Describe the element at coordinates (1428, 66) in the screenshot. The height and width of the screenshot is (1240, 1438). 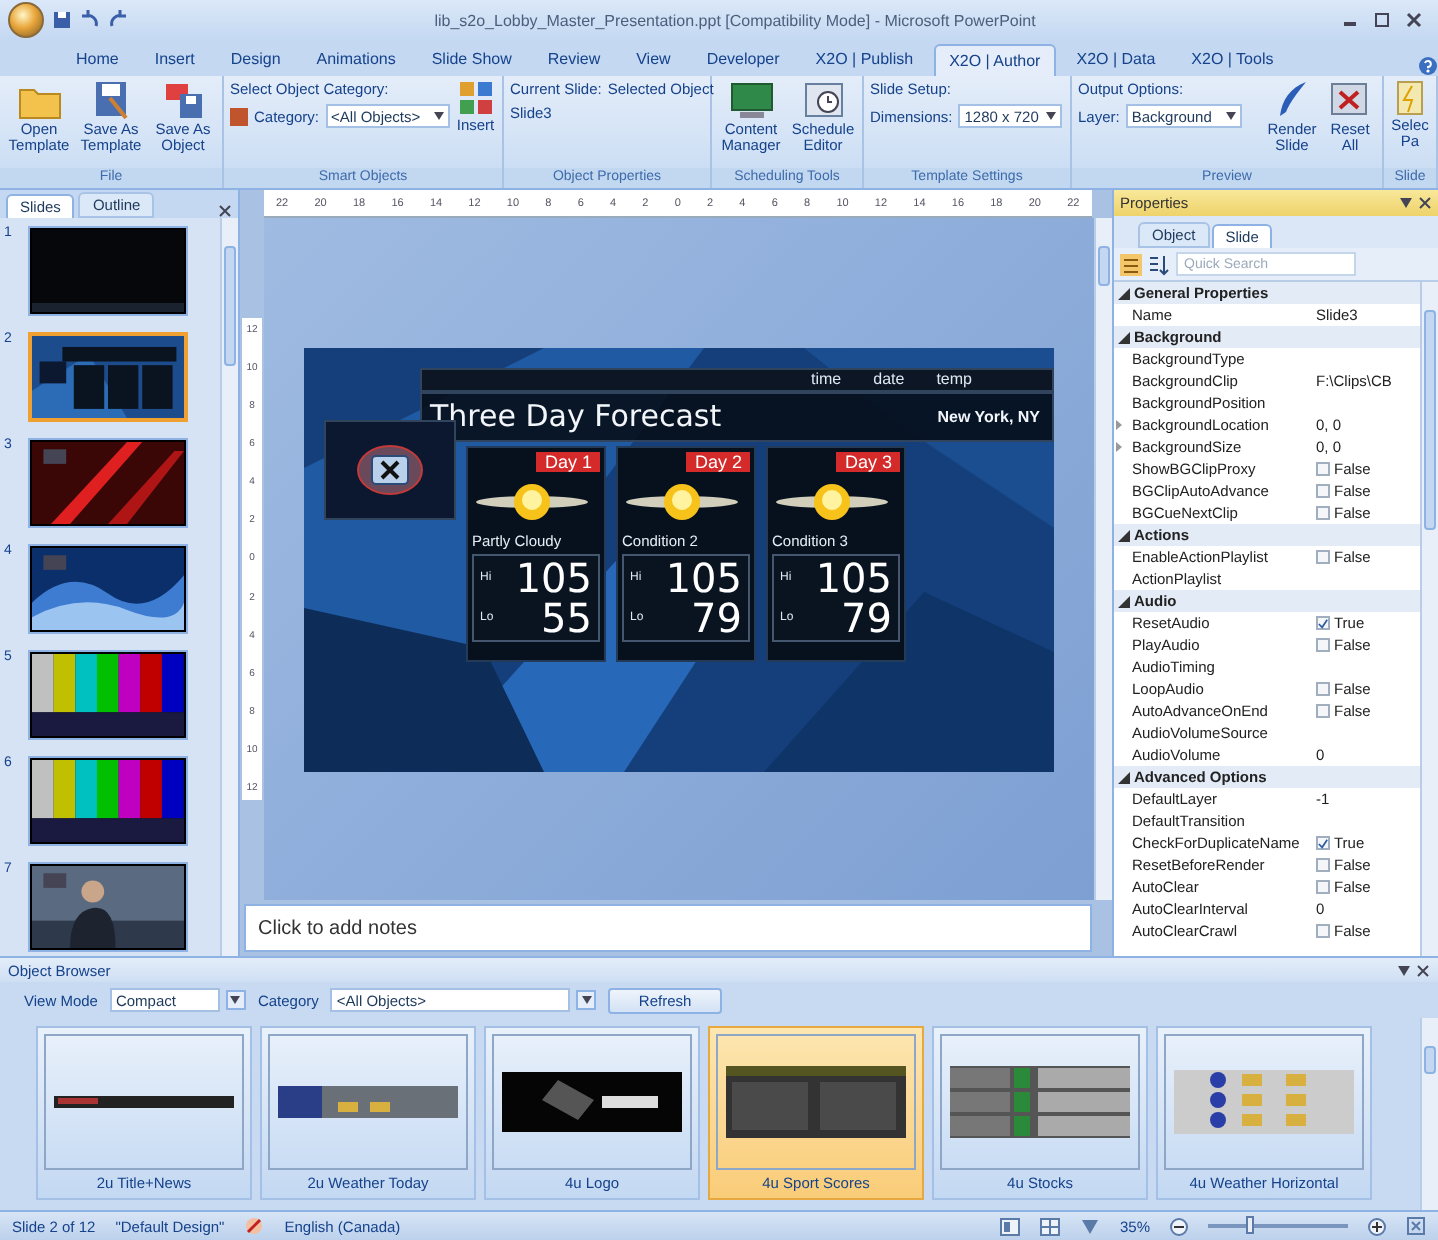
I see `help-icon` at that location.